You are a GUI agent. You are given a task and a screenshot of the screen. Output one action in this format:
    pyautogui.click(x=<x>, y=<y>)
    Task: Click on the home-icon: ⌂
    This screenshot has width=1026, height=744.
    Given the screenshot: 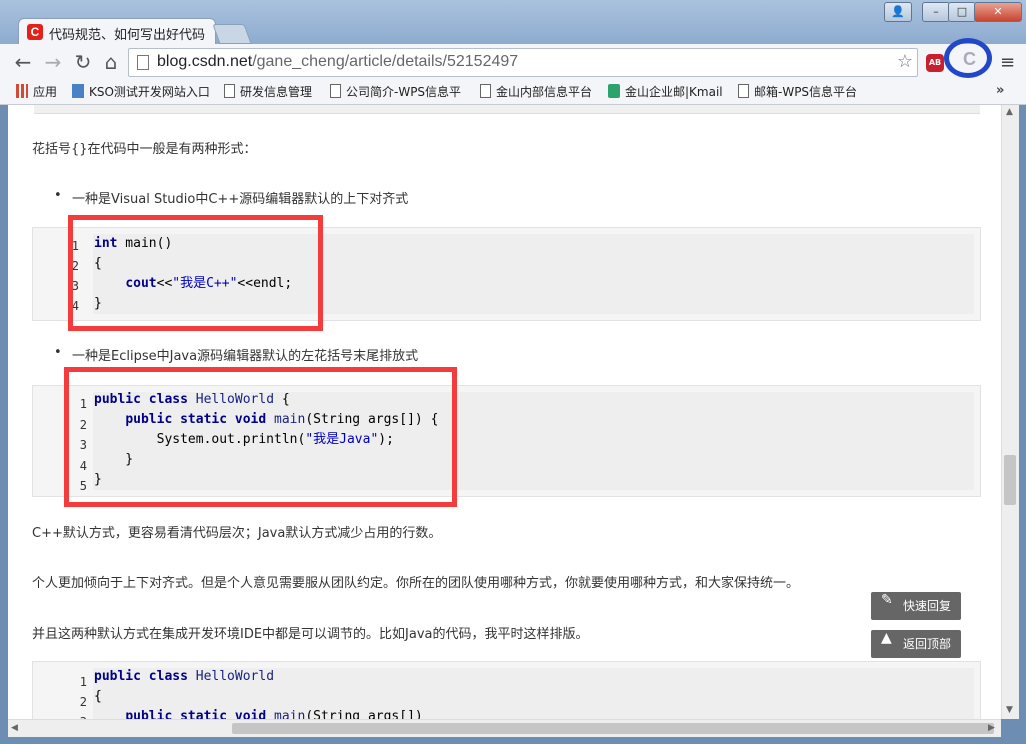 What is the action you would take?
    pyautogui.click(x=111, y=62)
    